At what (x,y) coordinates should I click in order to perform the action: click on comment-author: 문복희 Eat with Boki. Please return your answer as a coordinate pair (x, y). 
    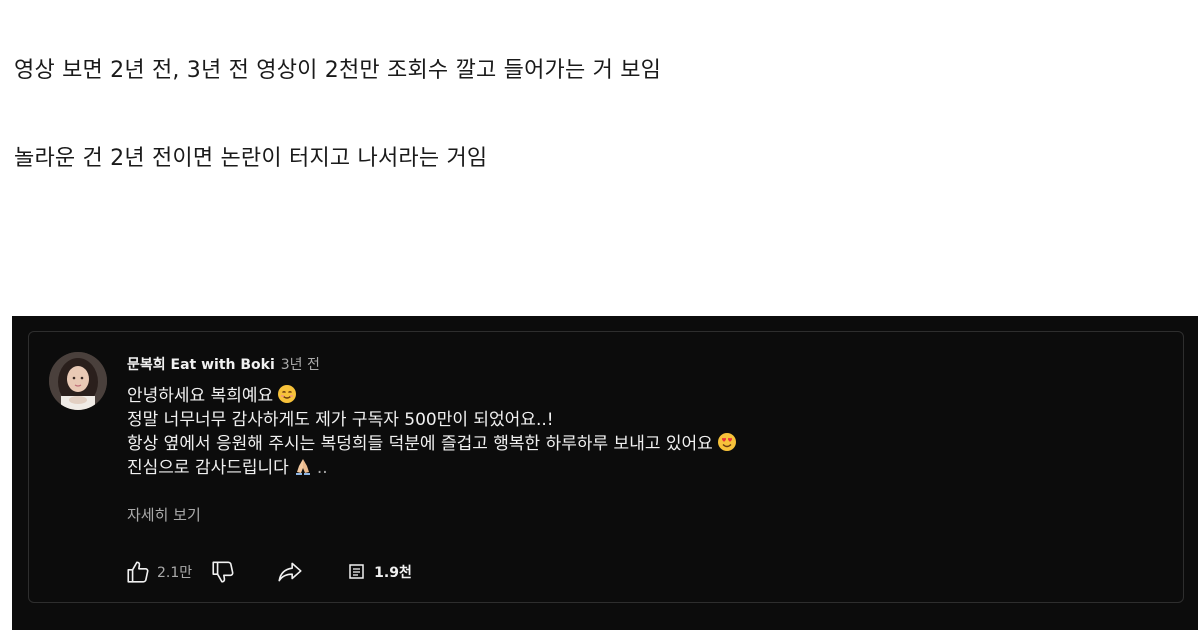
    Looking at the image, I should click on (201, 365).